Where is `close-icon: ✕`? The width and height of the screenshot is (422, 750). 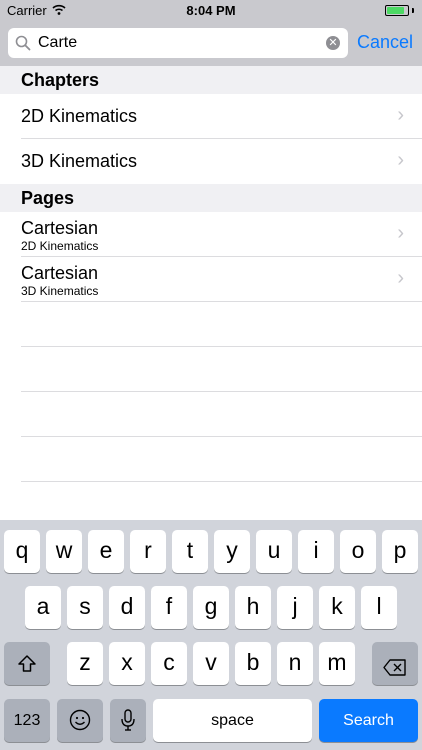
close-icon: ✕ is located at coordinates (333, 43).